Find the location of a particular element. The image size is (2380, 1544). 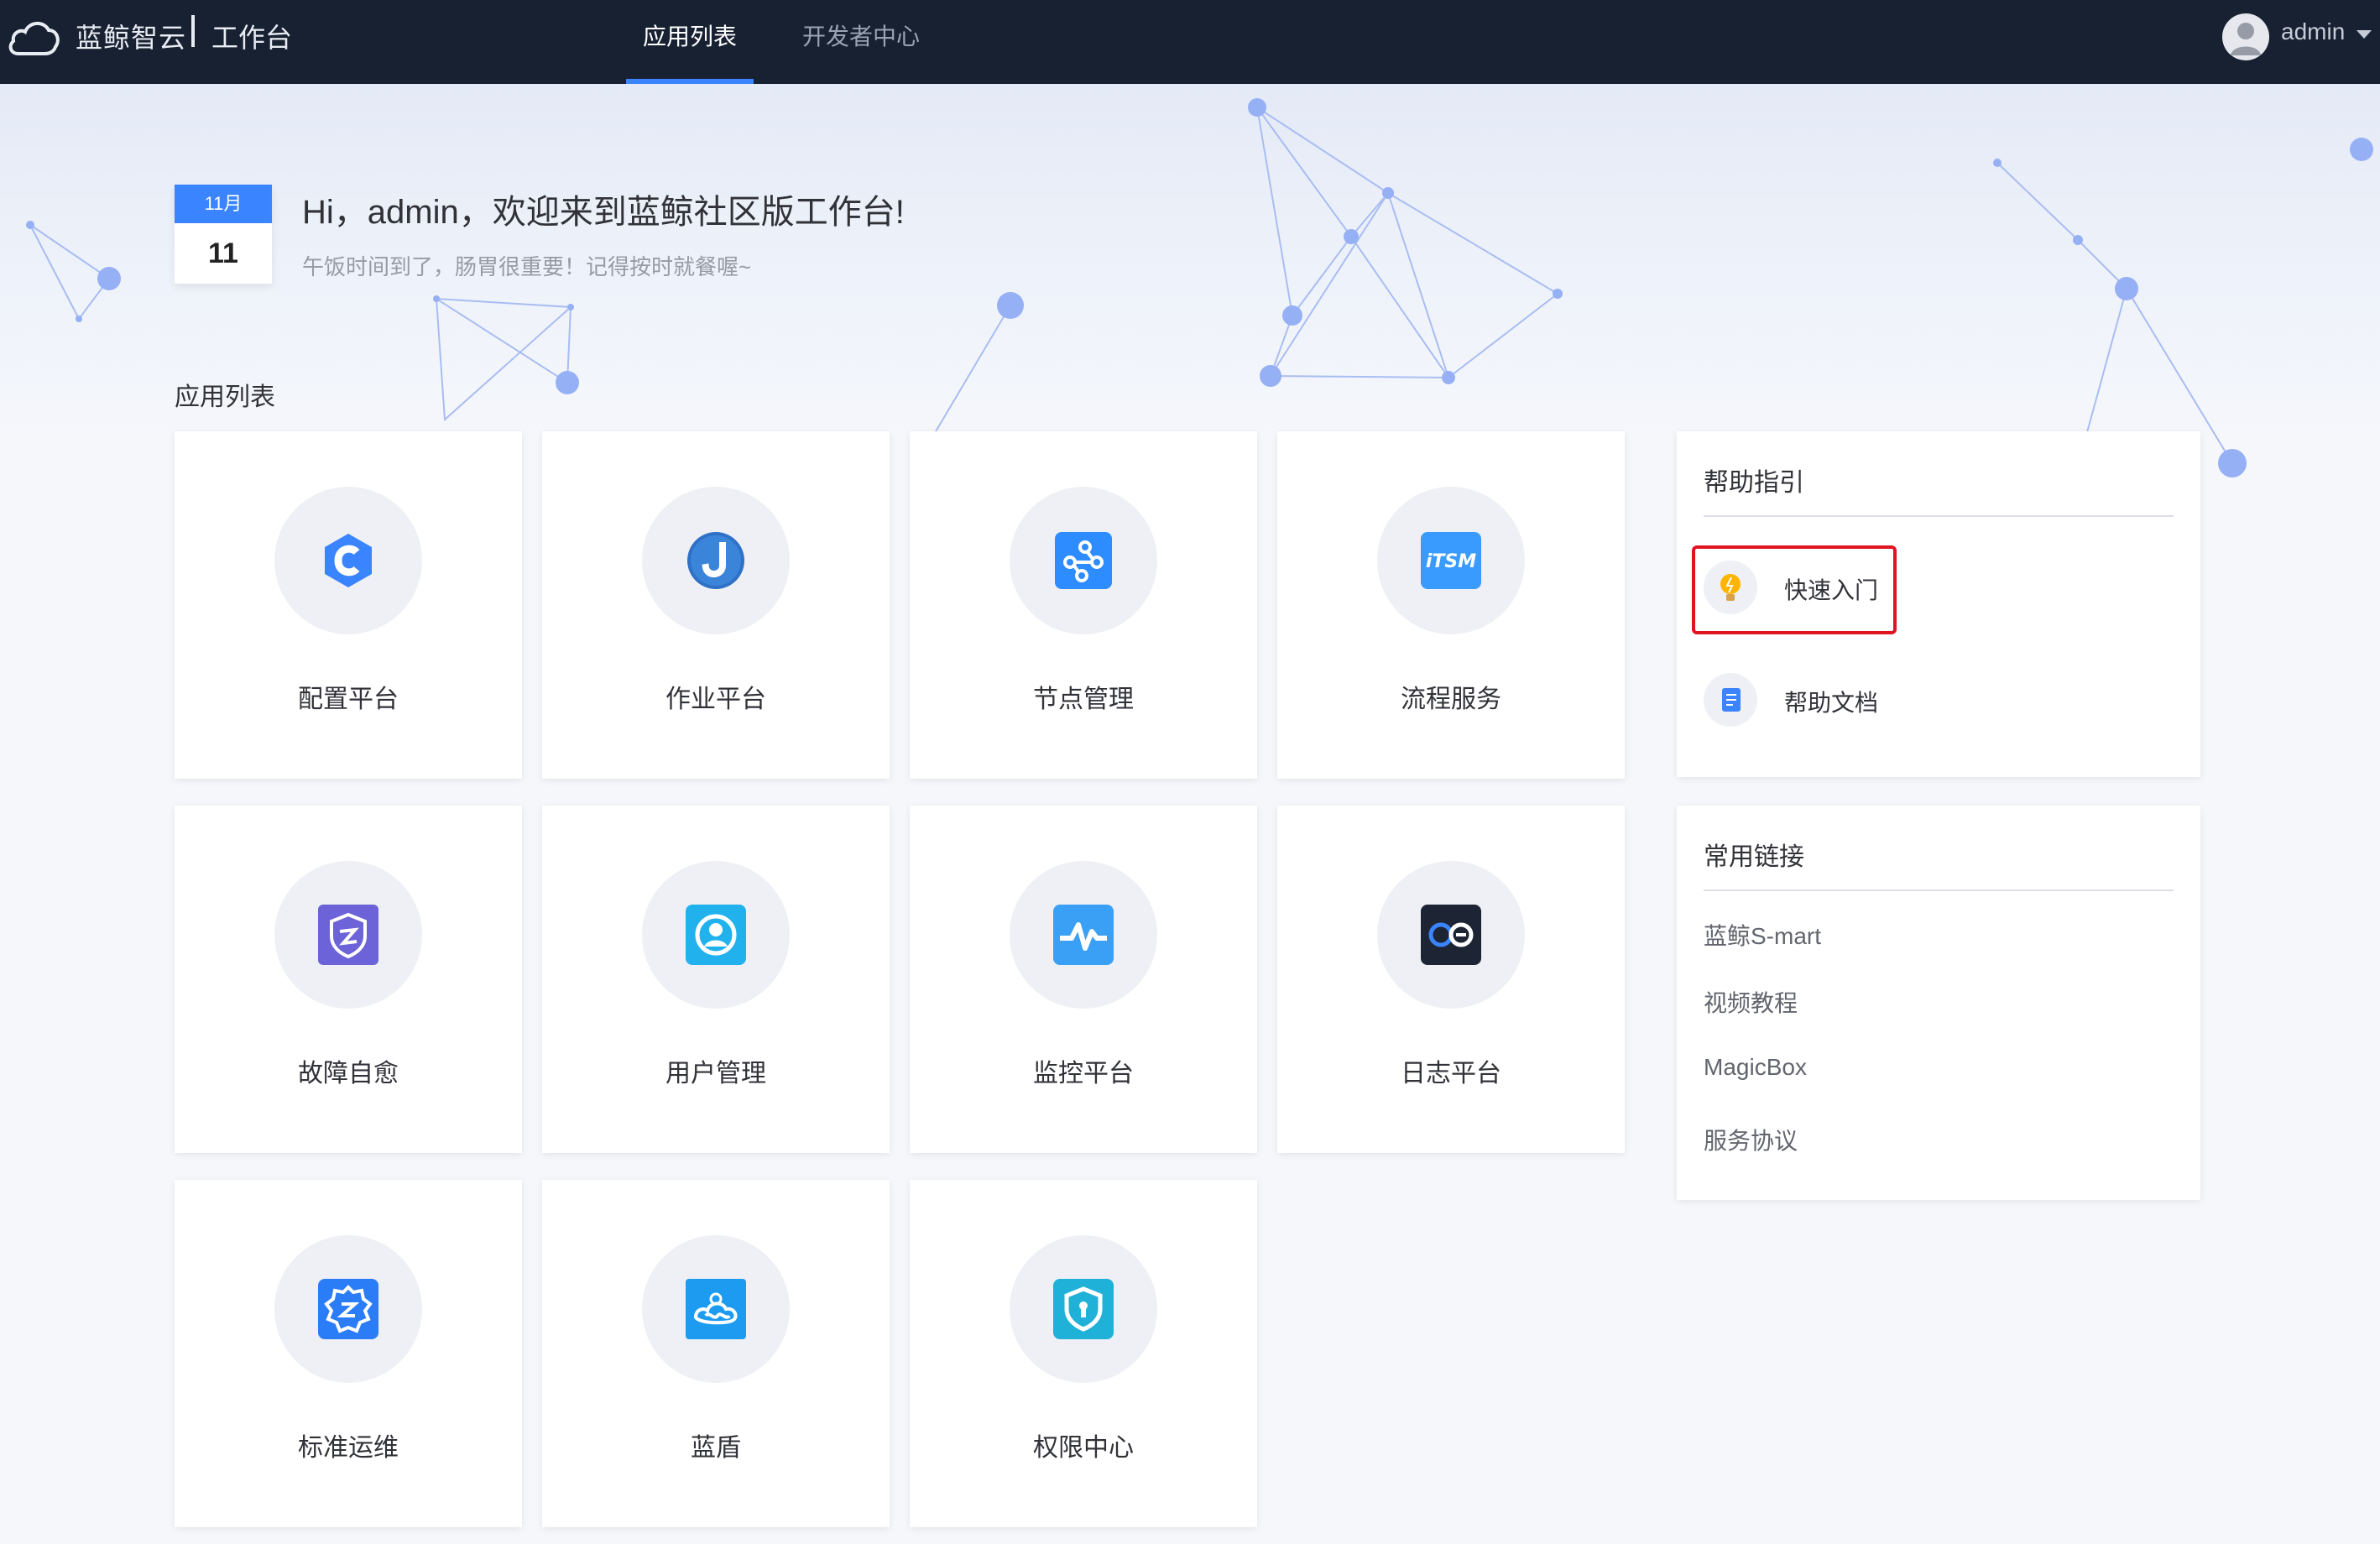

itsm-icon: iTSM is located at coordinates (1451, 560).